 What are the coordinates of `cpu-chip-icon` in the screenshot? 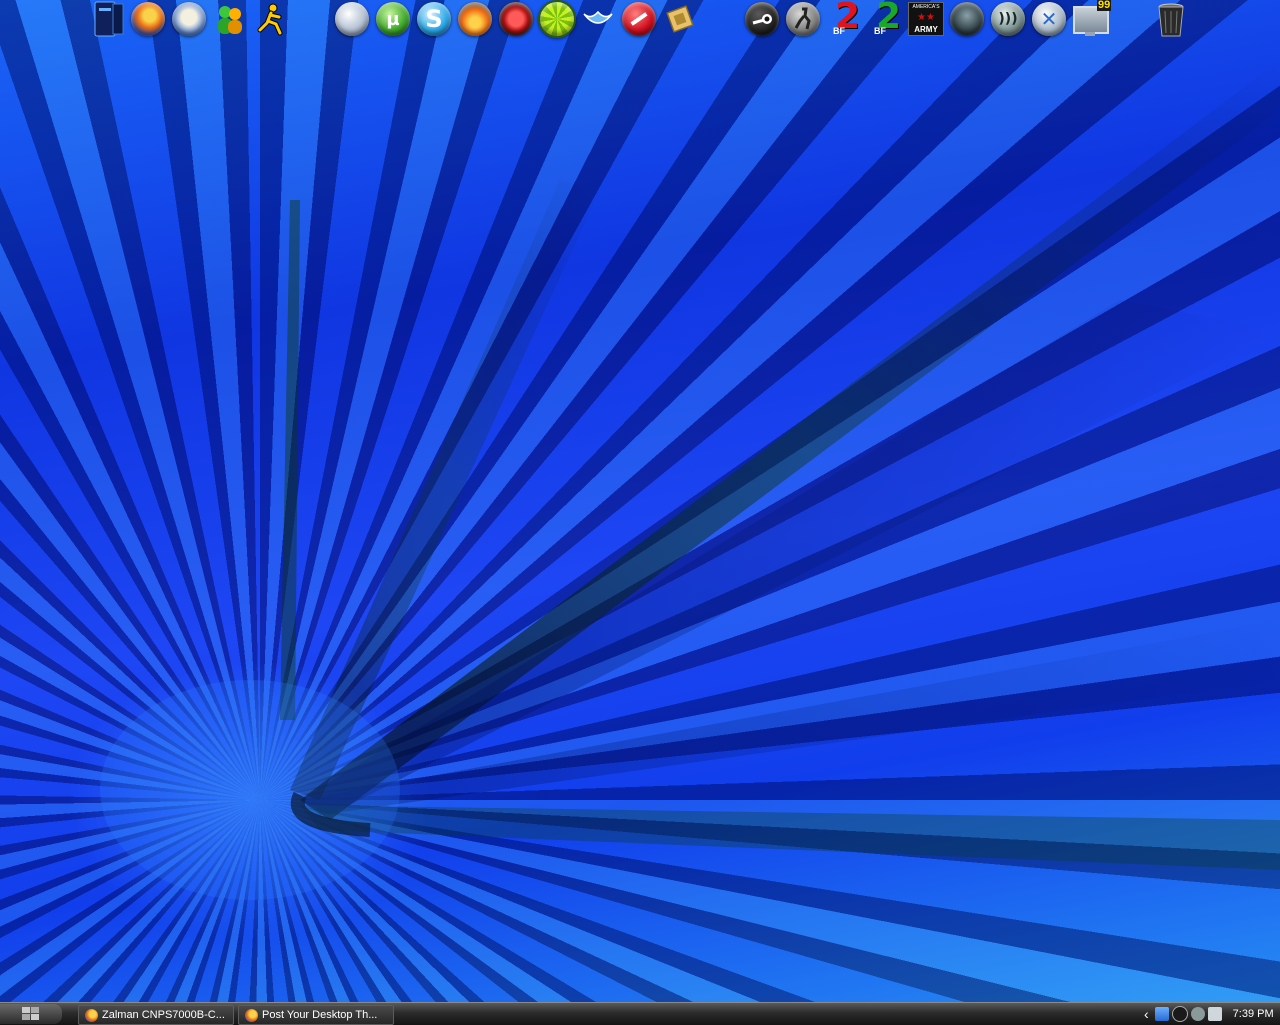 It's located at (680, 19).